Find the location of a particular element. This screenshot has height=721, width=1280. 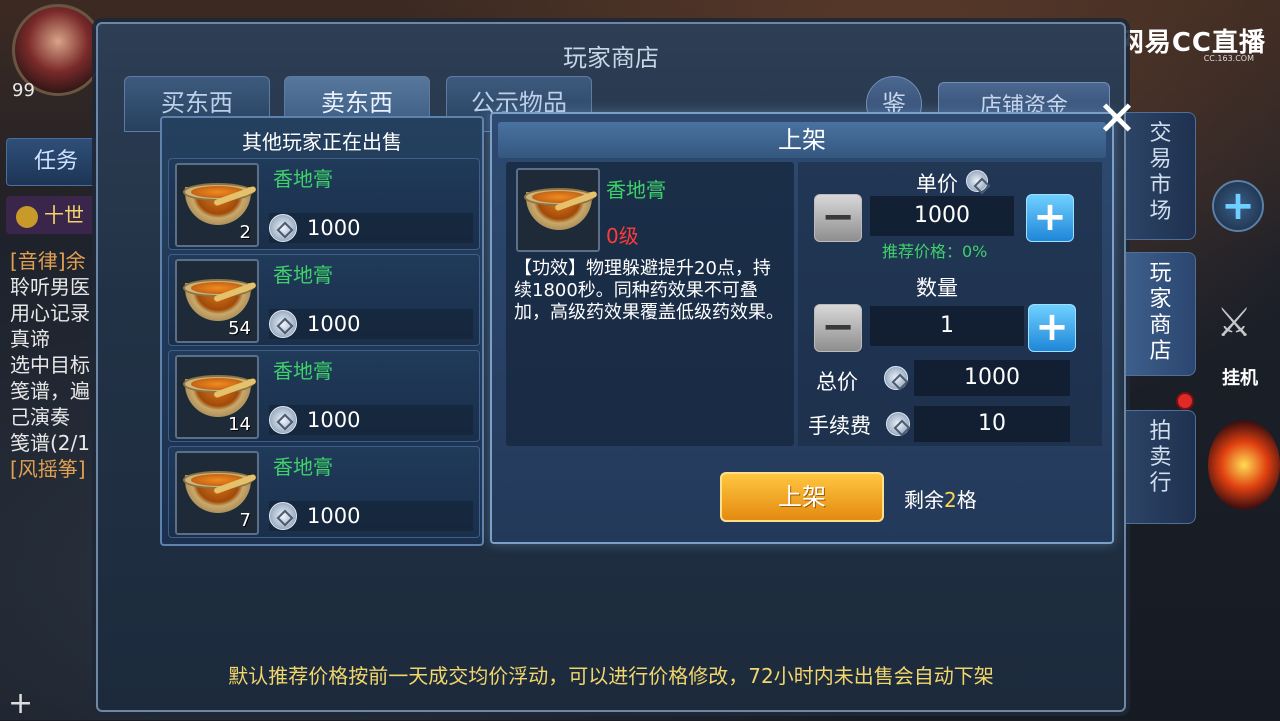

quantity-field: 1 is located at coordinates (947, 326).